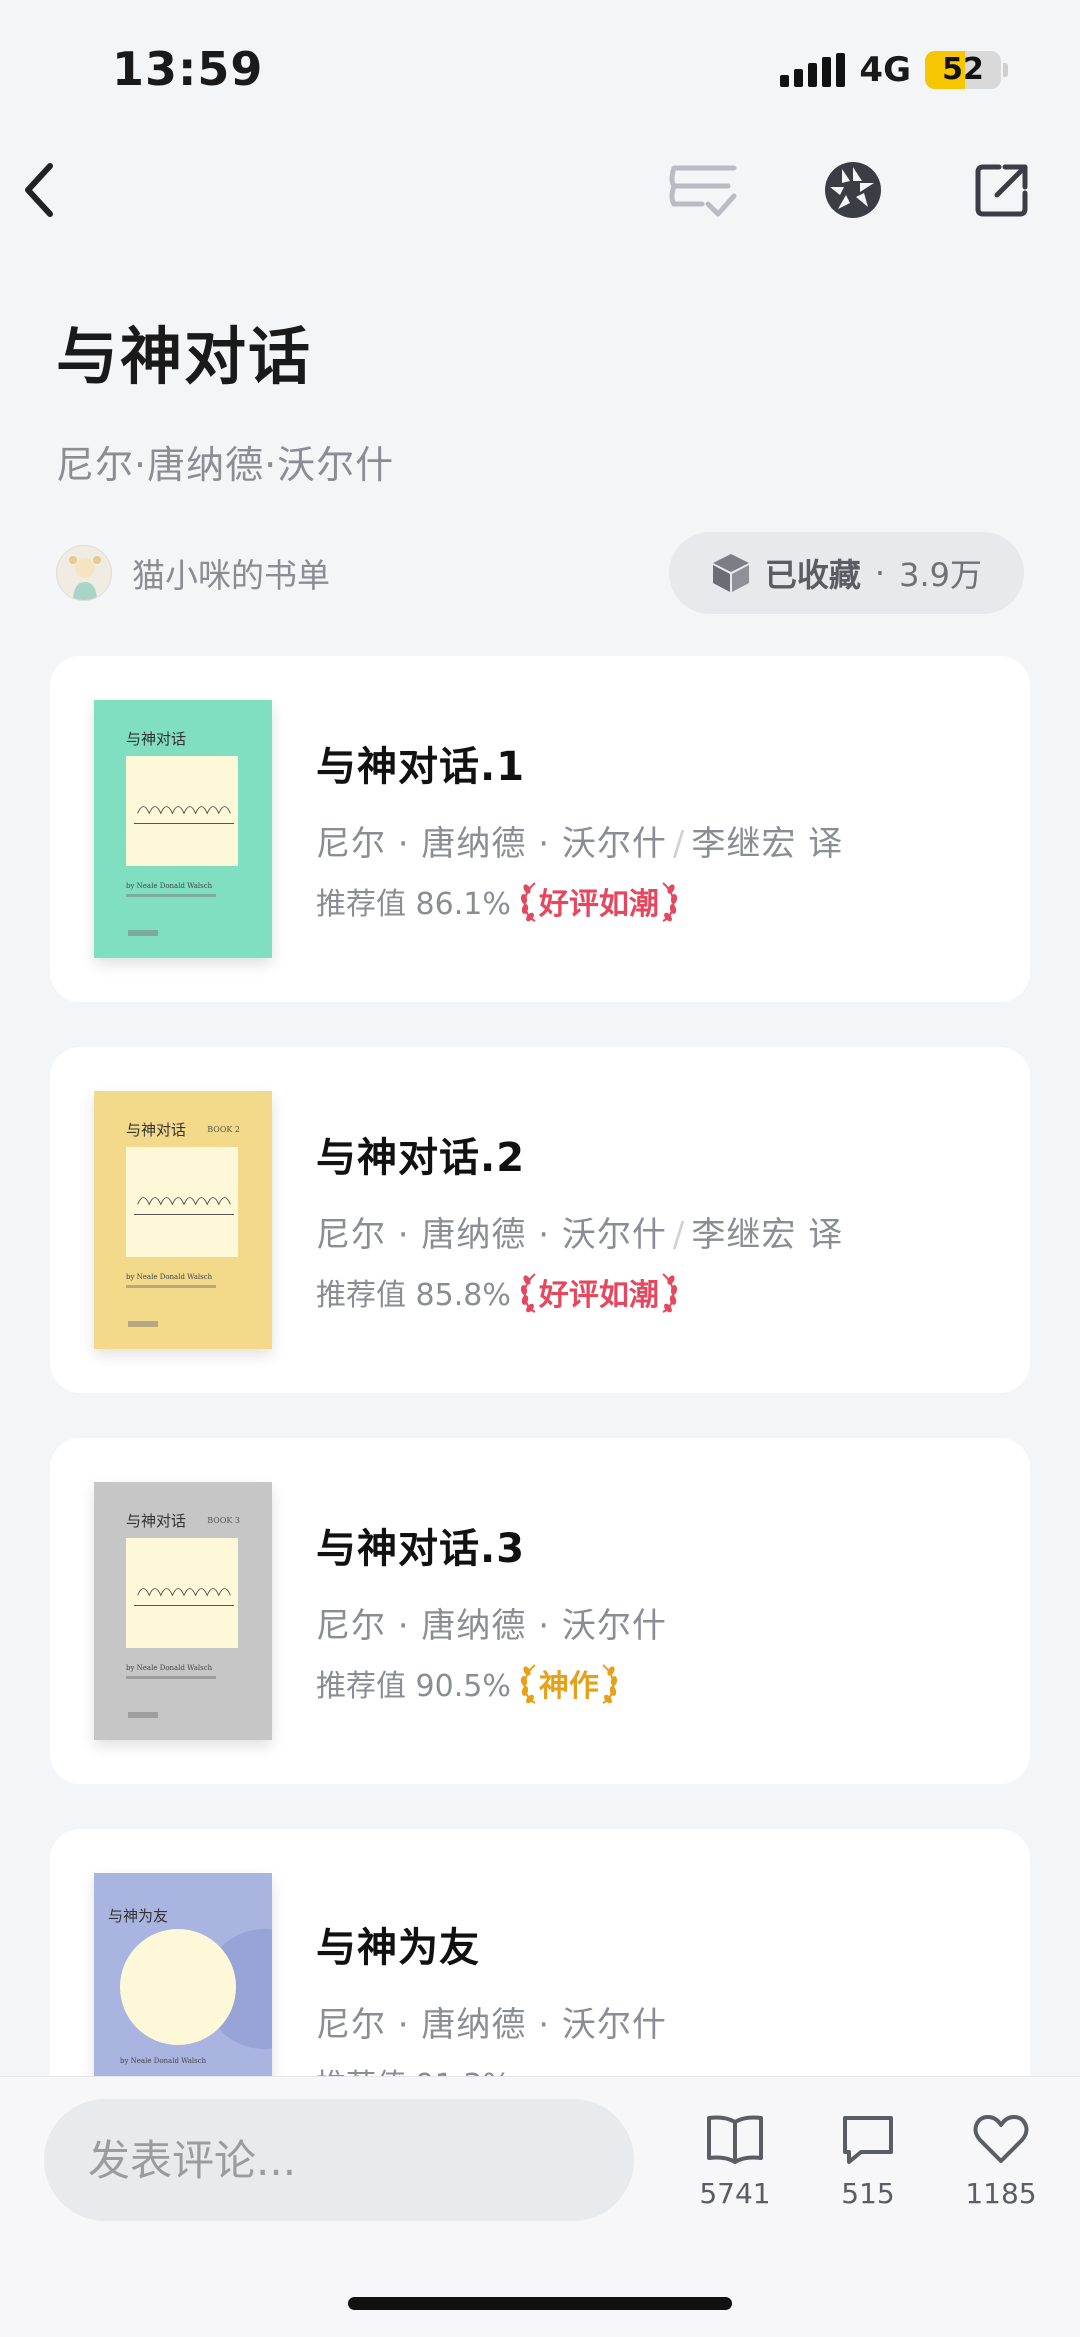 The height and width of the screenshot is (2337, 1080). What do you see at coordinates (138, 1916) in the screenshot?
I see `cover-title: 与神为友` at bounding box center [138, 1916].